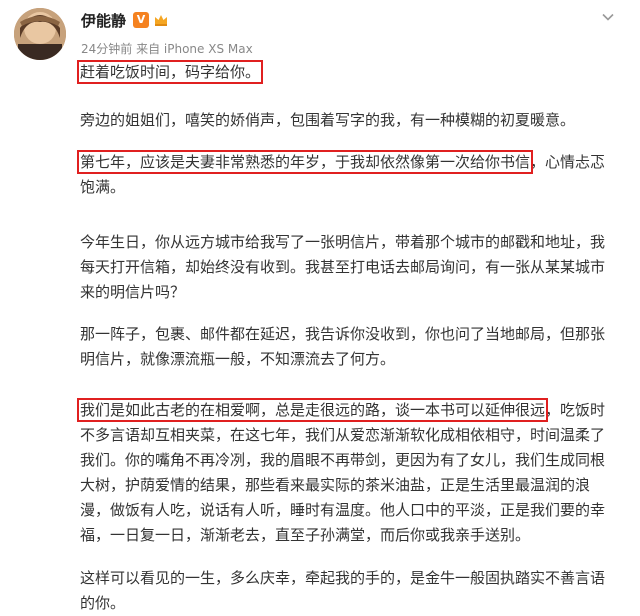 The height and width of the screenshot is (616, 640). I want to click on text-line: 我们。你的嘴角不再冷冽，我的眉眼不再带剑，更因为有了女儿，我们生成同根, so click(350, 460).